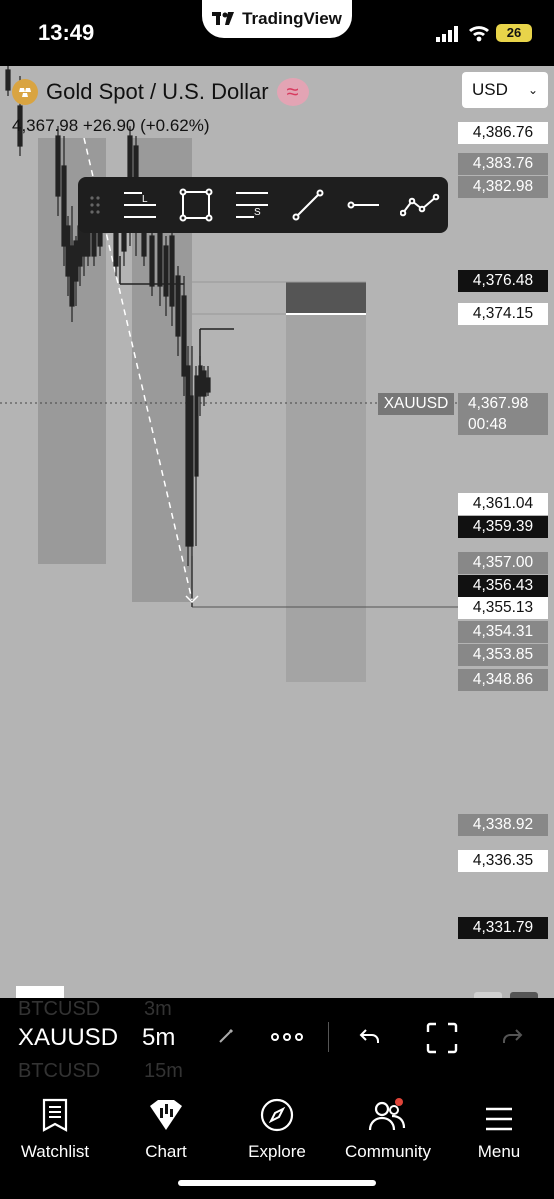 This screenshot has width=554, height=1199. What do you see at coordinates (416, 404) in the screenshot?
I see `symbol-price-tag: XAUUSD` at bounding box center [416, 404].